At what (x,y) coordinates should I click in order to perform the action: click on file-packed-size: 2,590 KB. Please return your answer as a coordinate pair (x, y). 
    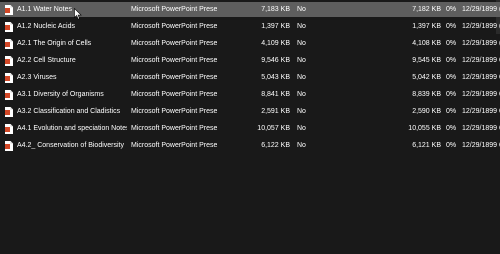
    Looking at the image, I should click on (426, 111).